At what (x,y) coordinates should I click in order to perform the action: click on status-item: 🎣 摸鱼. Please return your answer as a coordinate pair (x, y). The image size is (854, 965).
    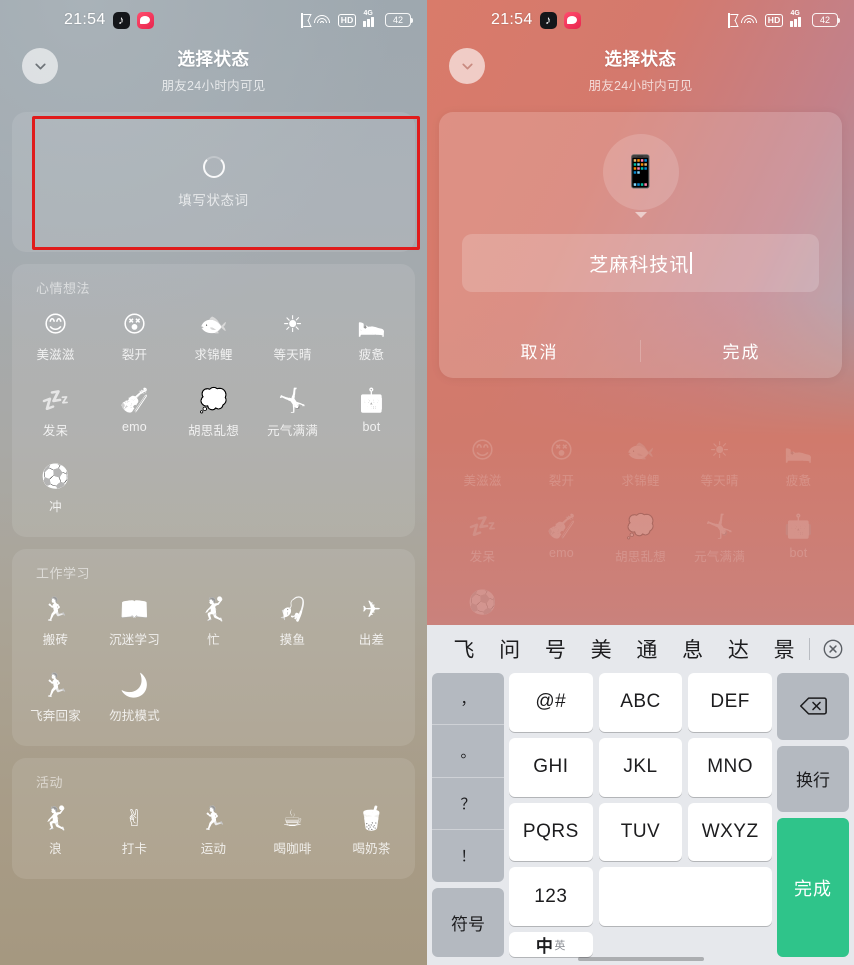
    Looking at the image, I should click on (292, 622).